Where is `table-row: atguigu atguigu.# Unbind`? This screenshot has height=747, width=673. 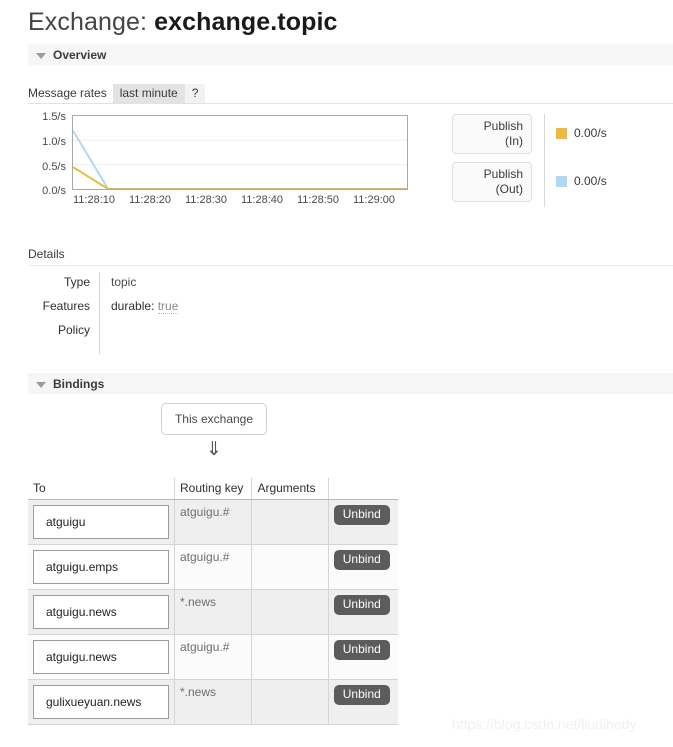
table-row: atguigu atguigu.# Unbind is located at coordinates (213, 522).